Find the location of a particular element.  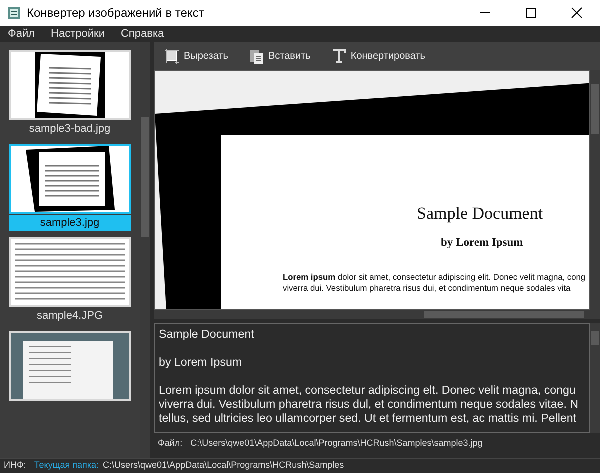

menu-item: Настройки is located at coordinates (78, 34).